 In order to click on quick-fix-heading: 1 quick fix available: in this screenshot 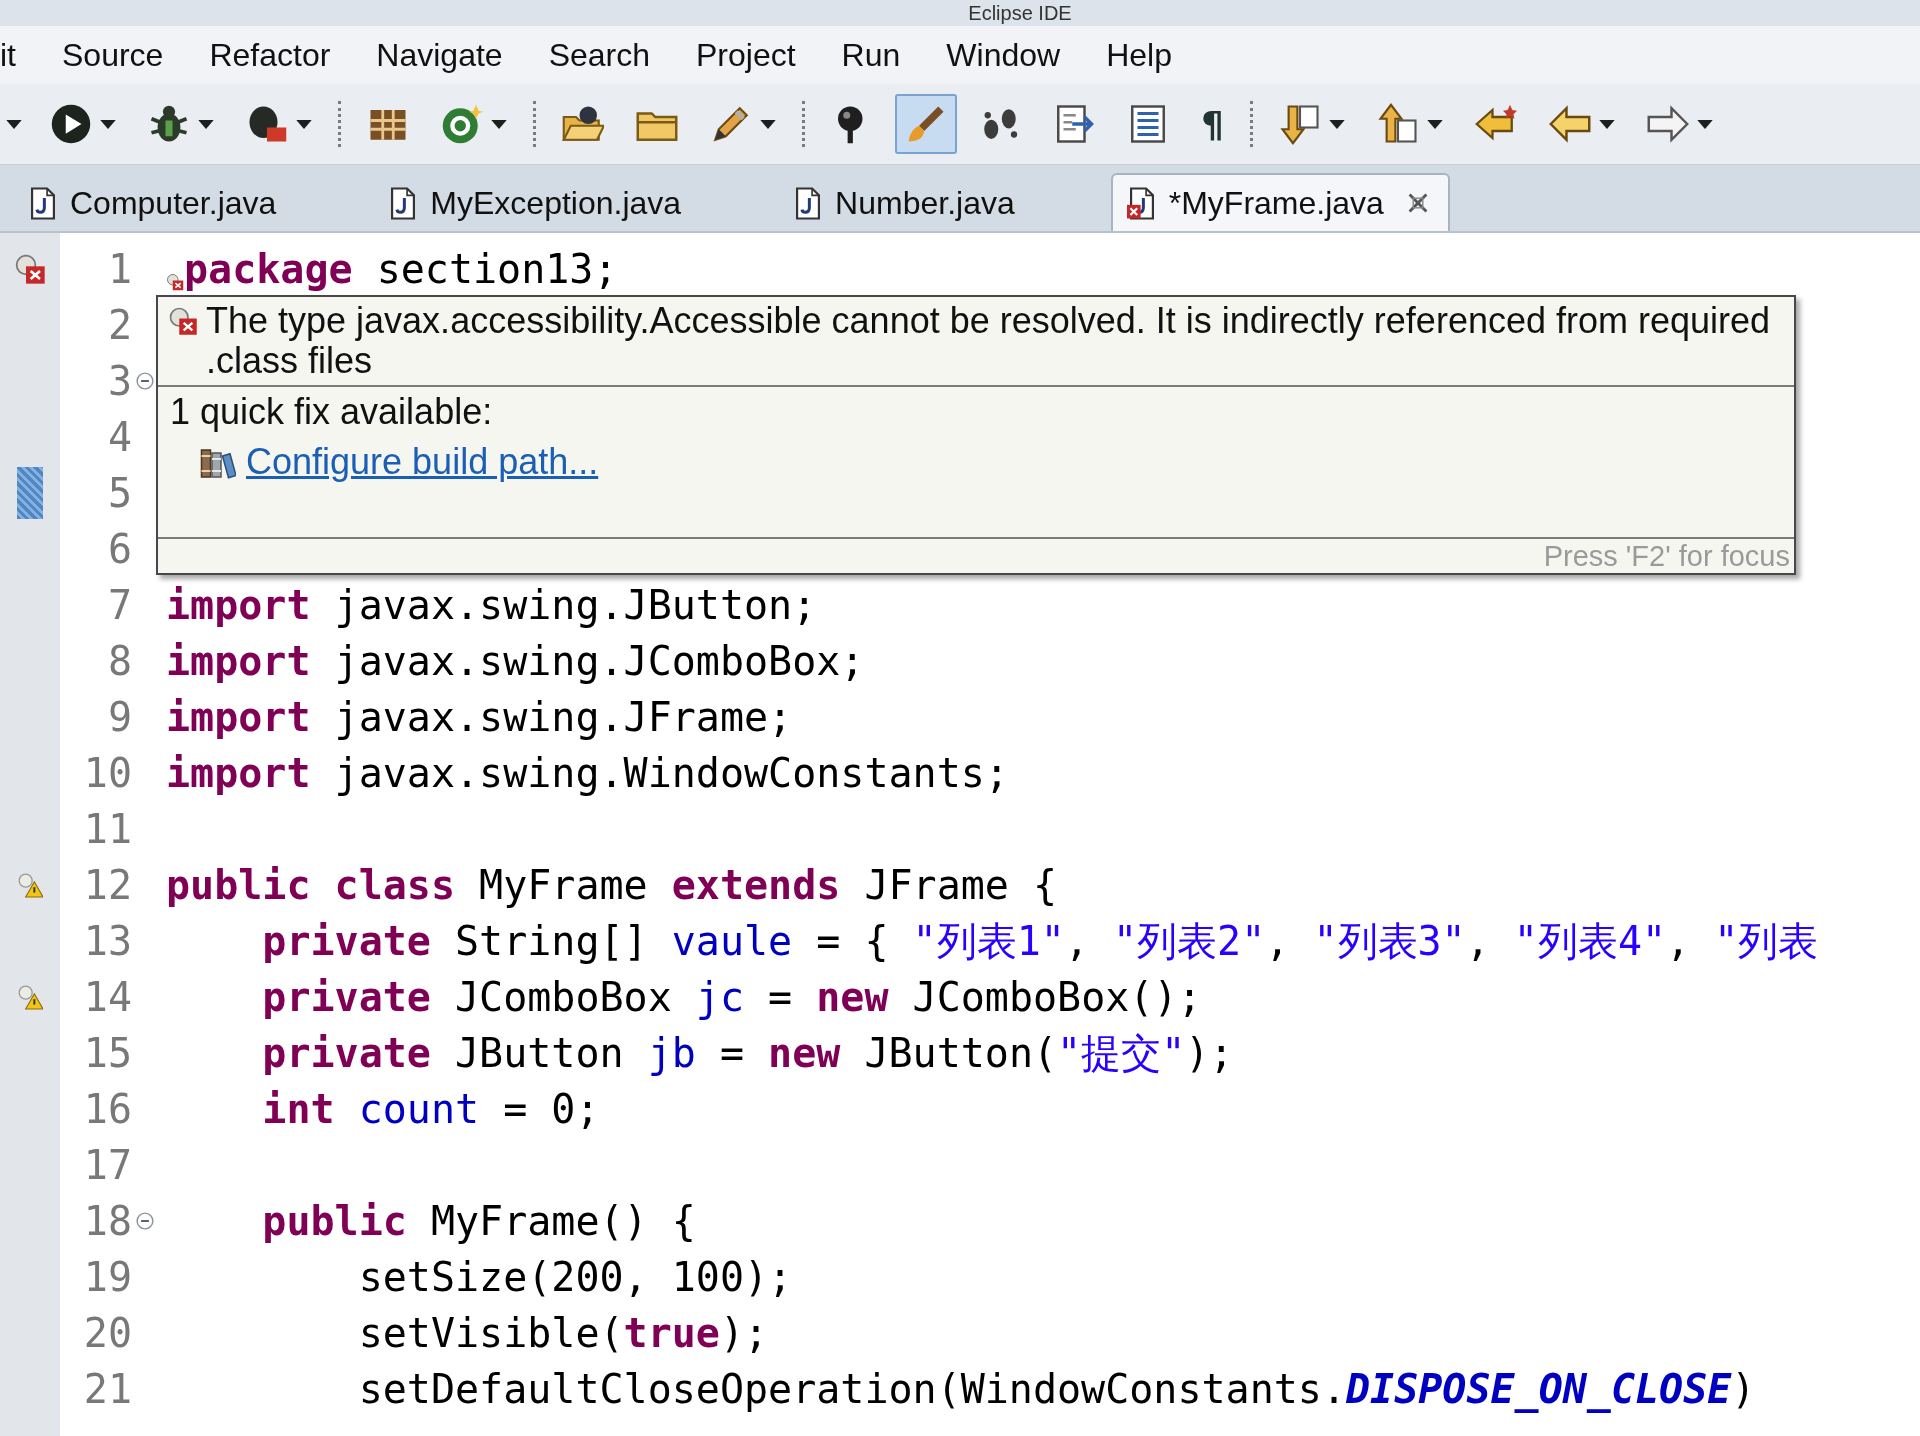, I will do `click(331, 412)`.